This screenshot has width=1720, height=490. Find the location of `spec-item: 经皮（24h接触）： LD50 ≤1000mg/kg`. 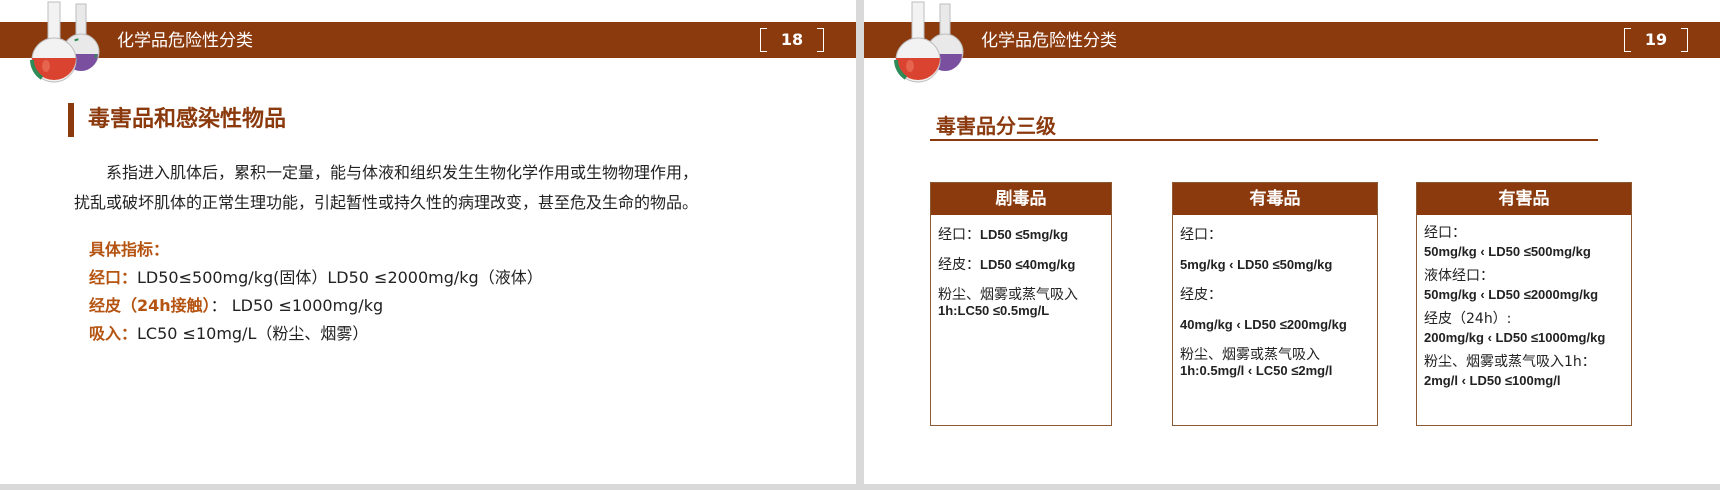

spec-item: 经皮（24h接触）： LD50 ≤1000mg/kg is located at coordinates (316, 306).